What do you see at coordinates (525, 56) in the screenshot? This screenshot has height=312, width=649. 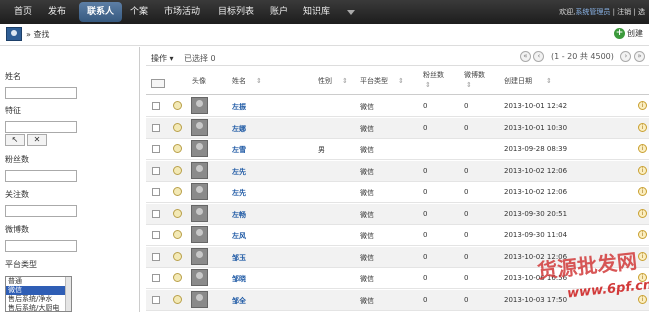 I see `first-page-button: «` at bounding box center [525, 56].